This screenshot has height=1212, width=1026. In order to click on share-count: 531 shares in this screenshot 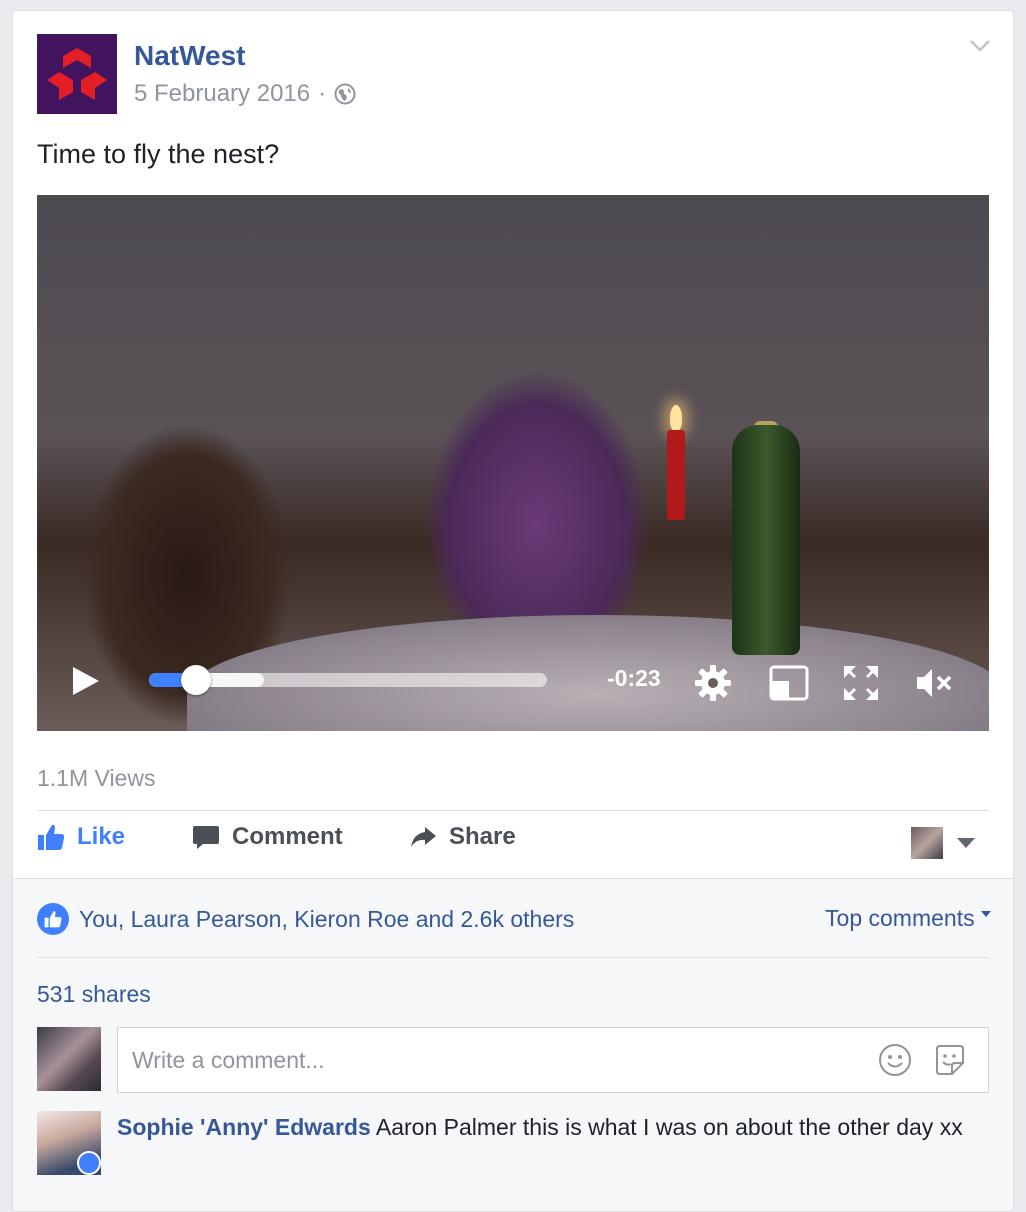, I will do `click(94, 994)`.